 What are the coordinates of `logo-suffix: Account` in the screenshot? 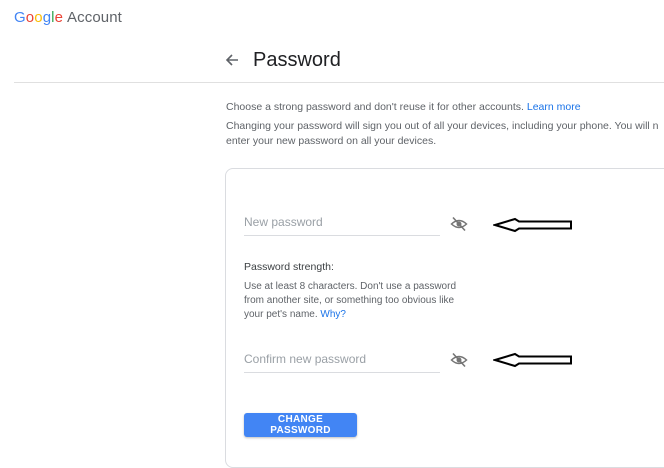 It's located at (94, 17).